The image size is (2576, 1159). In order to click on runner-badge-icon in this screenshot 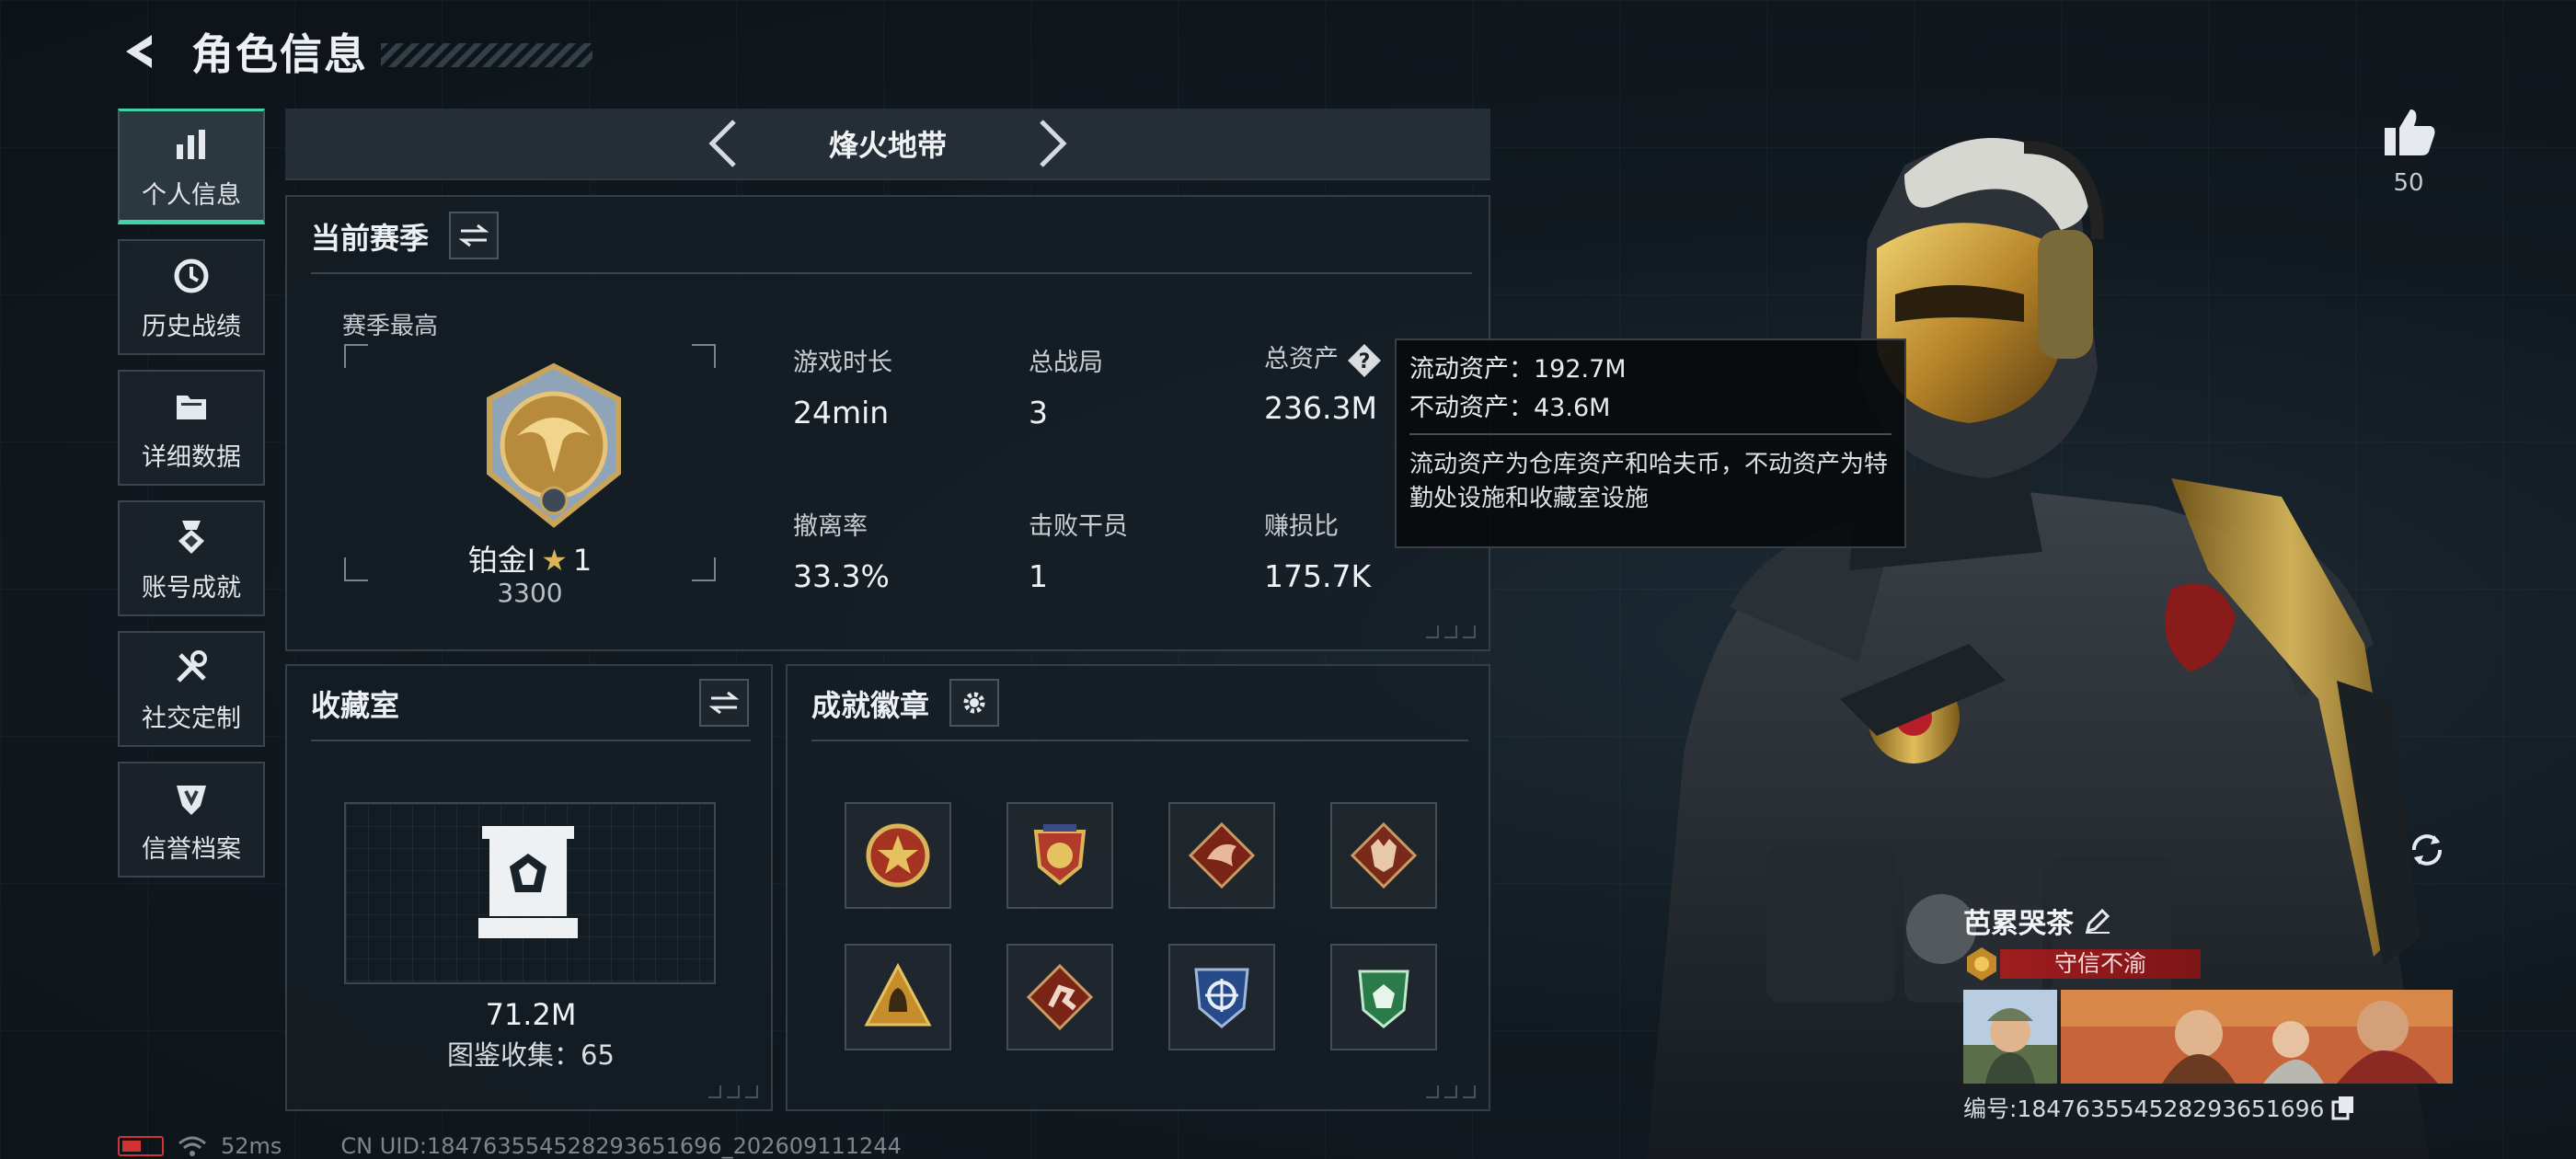, I will do `click(1059, 997)`.